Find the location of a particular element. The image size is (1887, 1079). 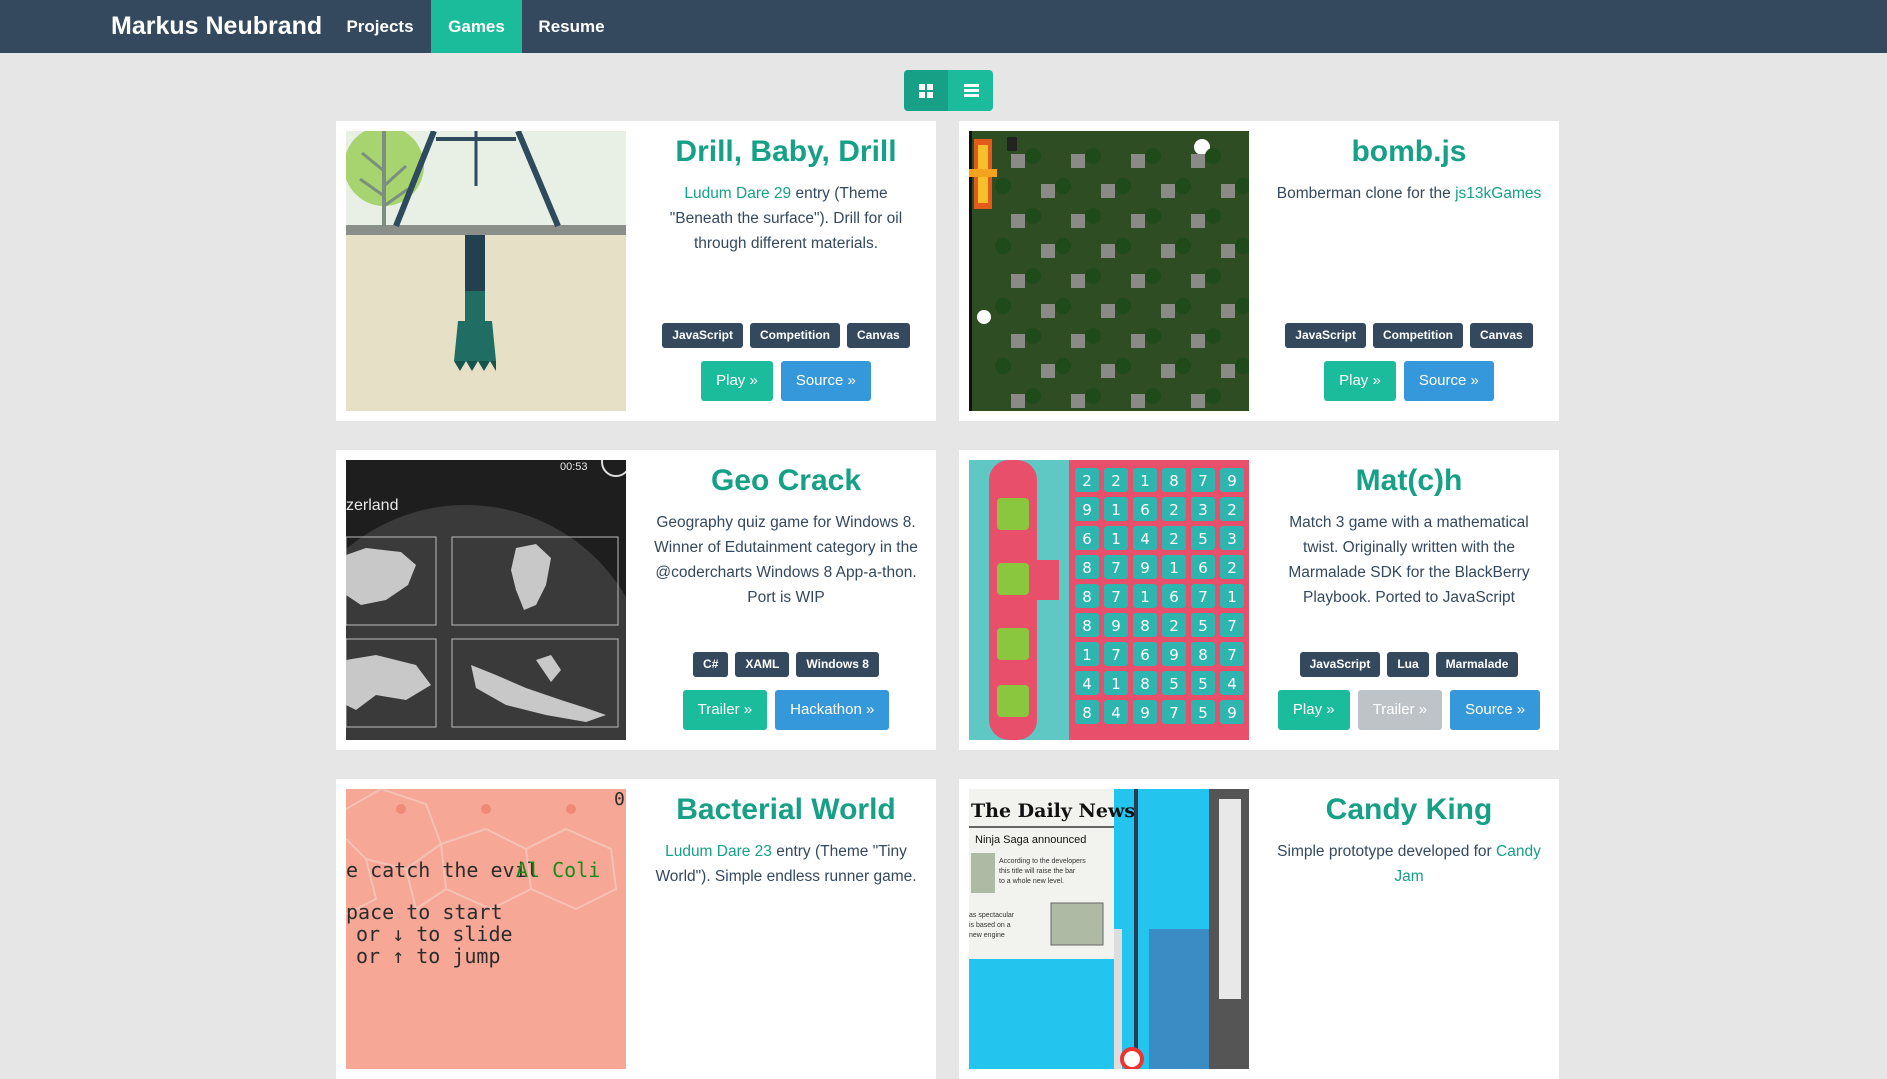

svg-text: is based on a is located at coordinates (990, 925).